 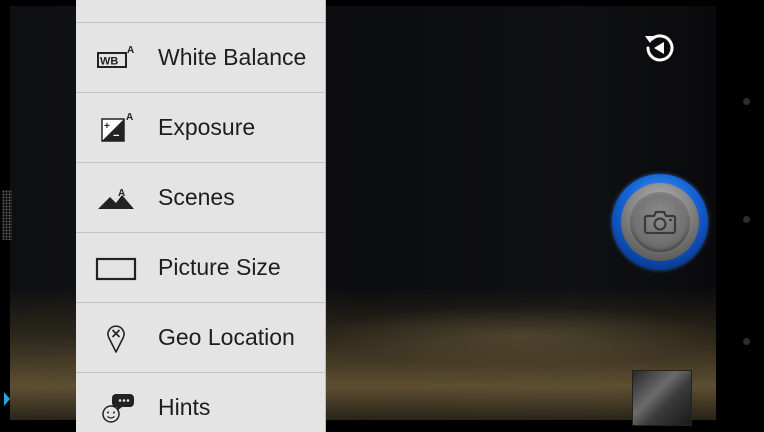 What do you see at coordinates (219, 267) in the screenshot?
I see `menu-item-label: Picture Size` at bounding box center [219, 267].